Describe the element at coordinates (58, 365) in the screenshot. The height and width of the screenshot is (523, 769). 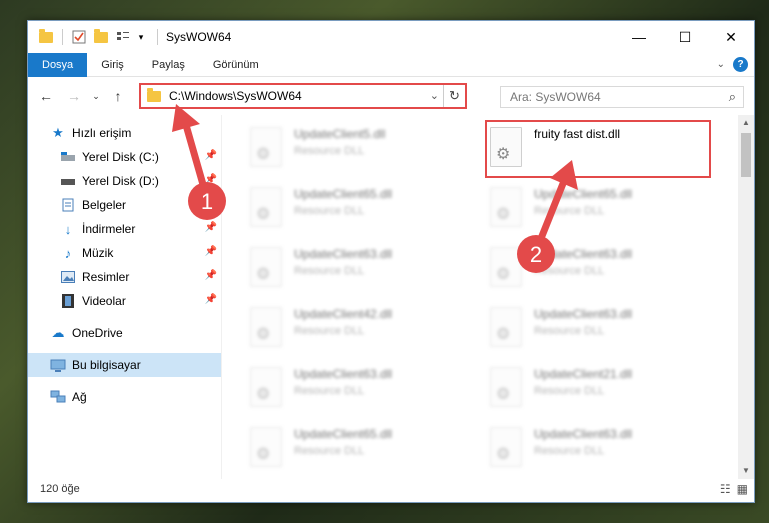
I see `computer-icon` at that location.